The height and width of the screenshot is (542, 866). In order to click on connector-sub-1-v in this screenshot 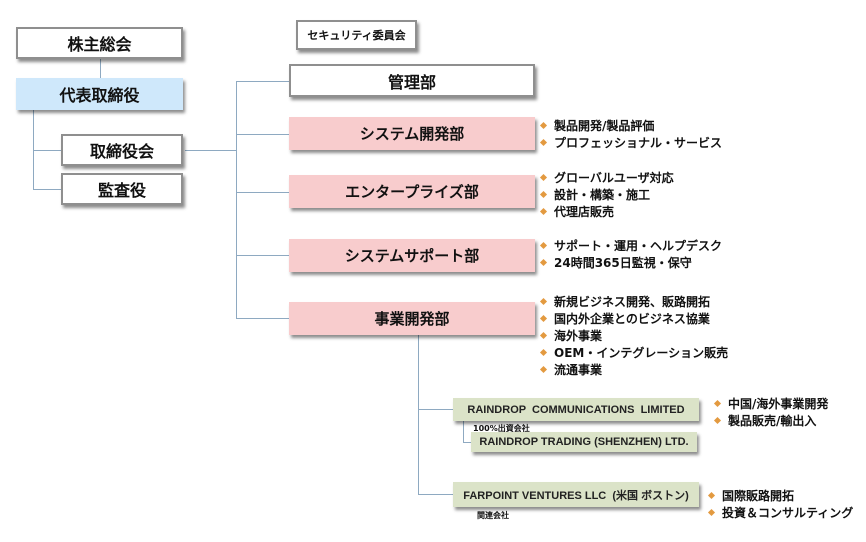, I will do `click(463, 431)`.